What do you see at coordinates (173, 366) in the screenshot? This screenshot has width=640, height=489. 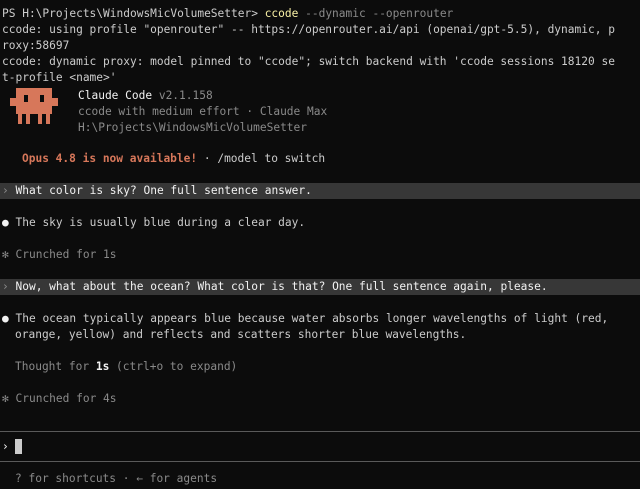 I see `thought-suffix: (ctrl+o to expand)` at bounding box center [173, 366].